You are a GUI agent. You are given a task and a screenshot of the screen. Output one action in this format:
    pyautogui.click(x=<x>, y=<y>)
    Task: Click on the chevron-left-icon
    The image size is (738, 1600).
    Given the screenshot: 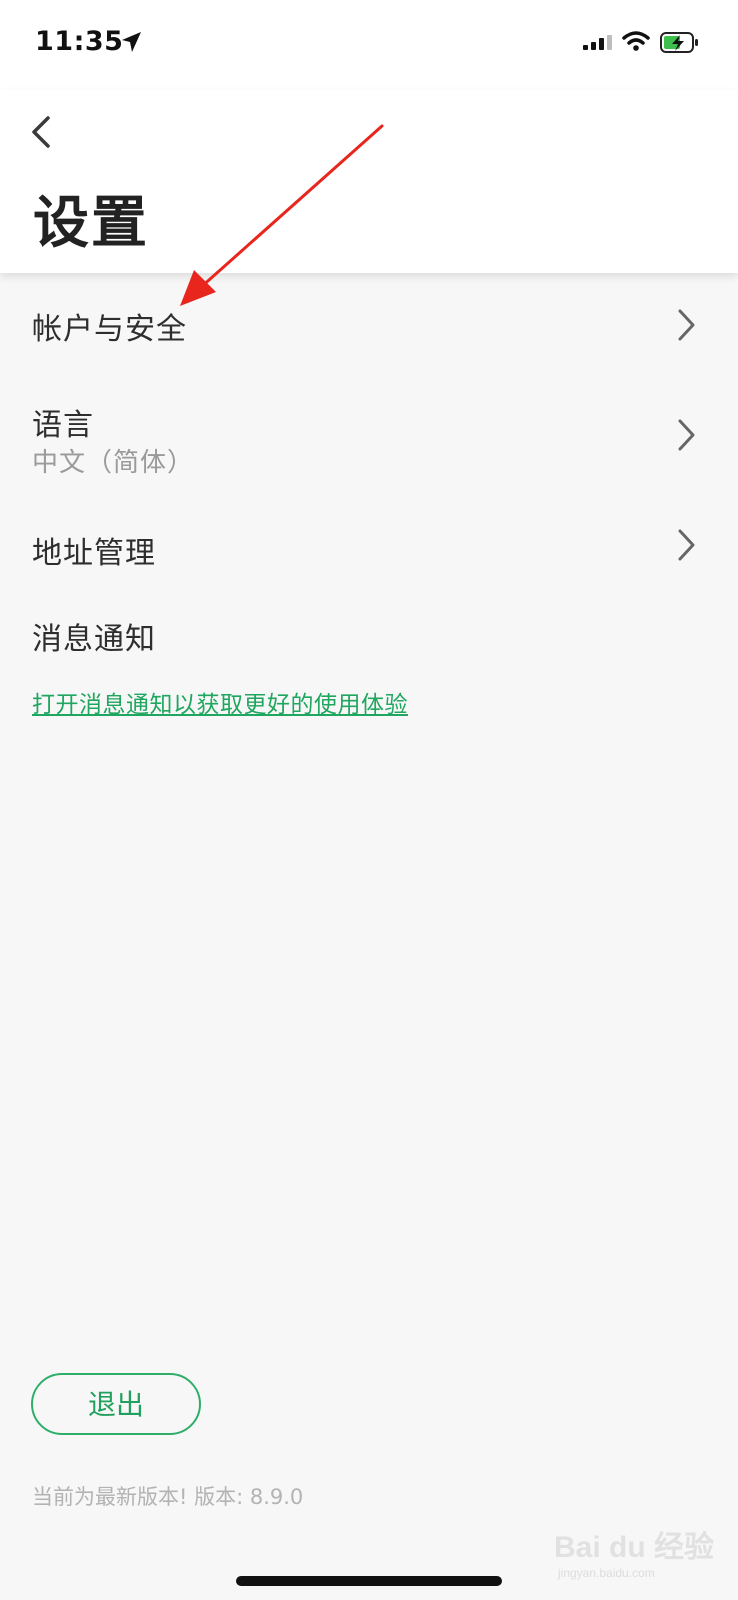 What is the action you would take?
    pyautogui.click(x=42, y=132)
    